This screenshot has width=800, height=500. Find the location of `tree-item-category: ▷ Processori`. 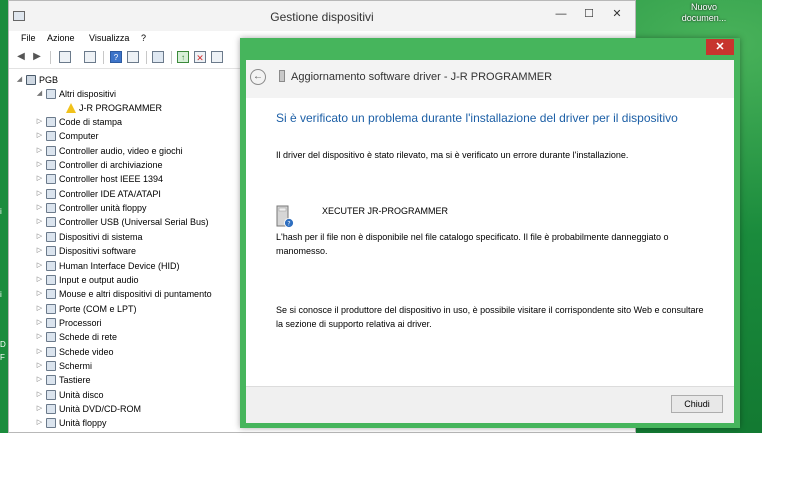

tree-item-category: ▷ Processori is located at coordinates (68, 323).